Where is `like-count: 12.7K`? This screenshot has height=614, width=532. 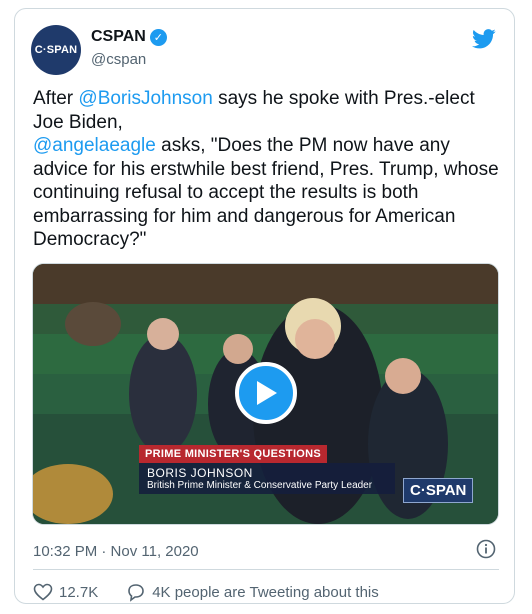
like-count: 12.7K is located at coordinates (78, 592).